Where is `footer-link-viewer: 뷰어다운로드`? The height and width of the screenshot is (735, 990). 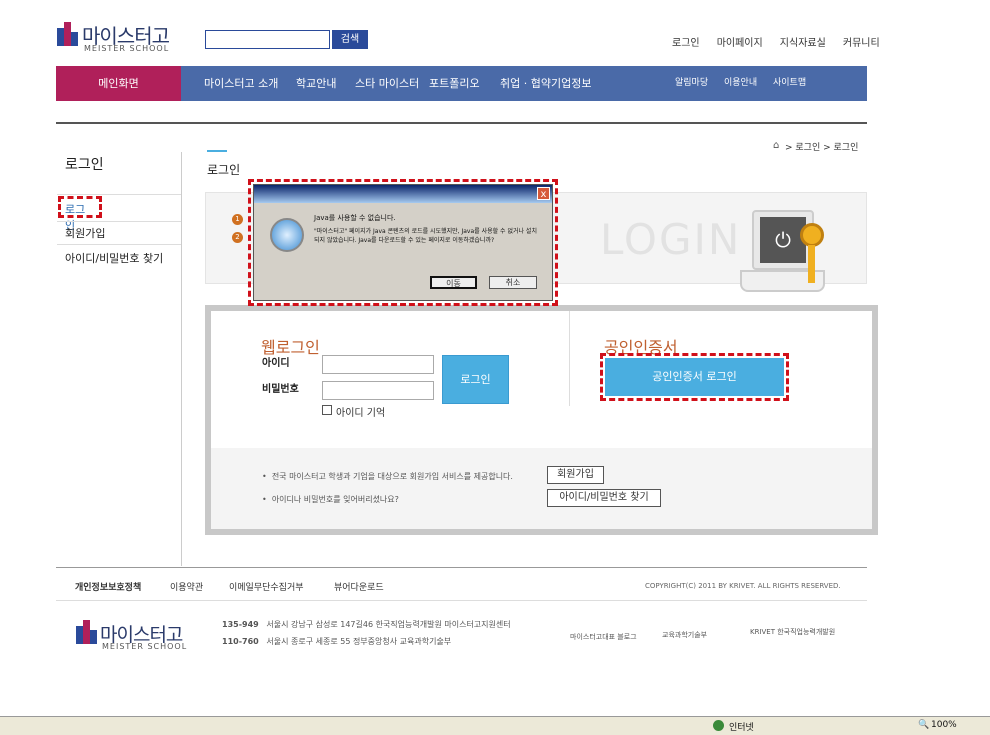 footer-link-viewer: 뷰어다운로드 is located at coordinates (359, 586).